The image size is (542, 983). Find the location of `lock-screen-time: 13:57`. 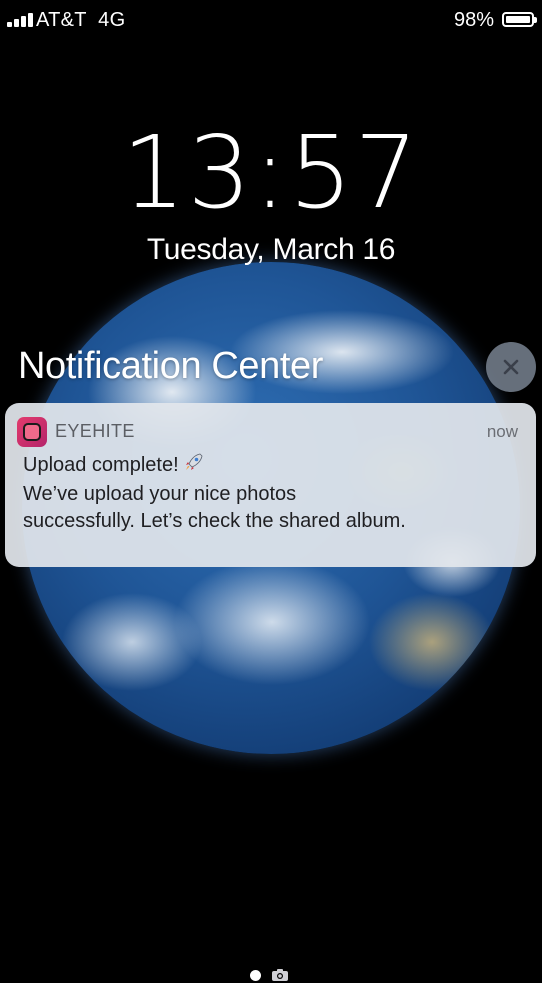

lock-screen-time: 13:57 is located at coordinates (271, 172).